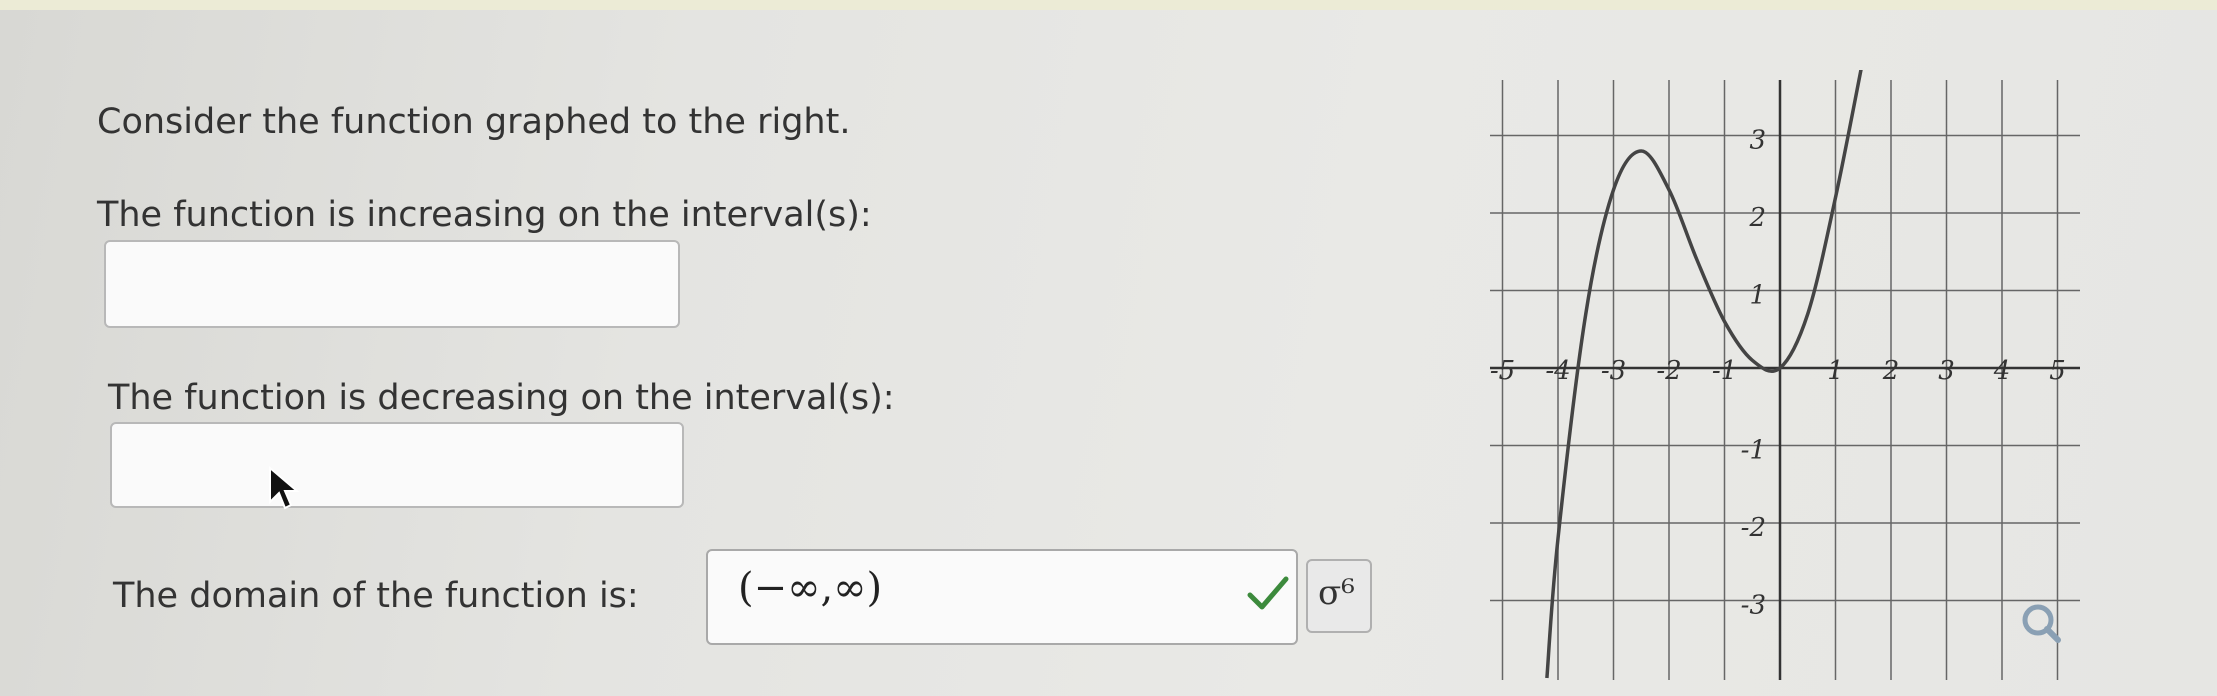 The image size is (2217, 696). I want to click on top-bar, so click(1108, 5).